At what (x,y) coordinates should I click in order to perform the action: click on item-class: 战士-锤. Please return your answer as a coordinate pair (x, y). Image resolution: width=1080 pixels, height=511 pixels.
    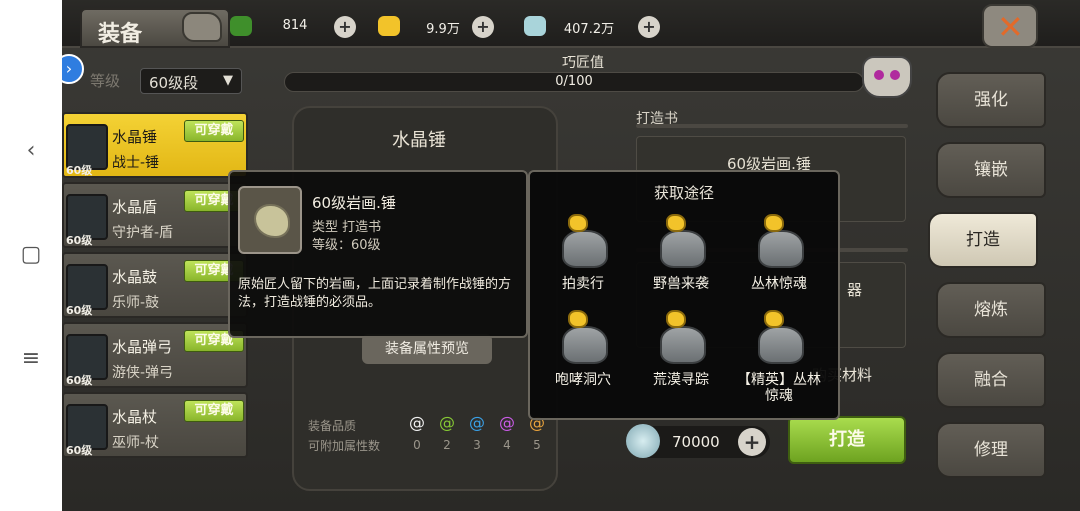
    Looking at the image, I should click on (136, 163).